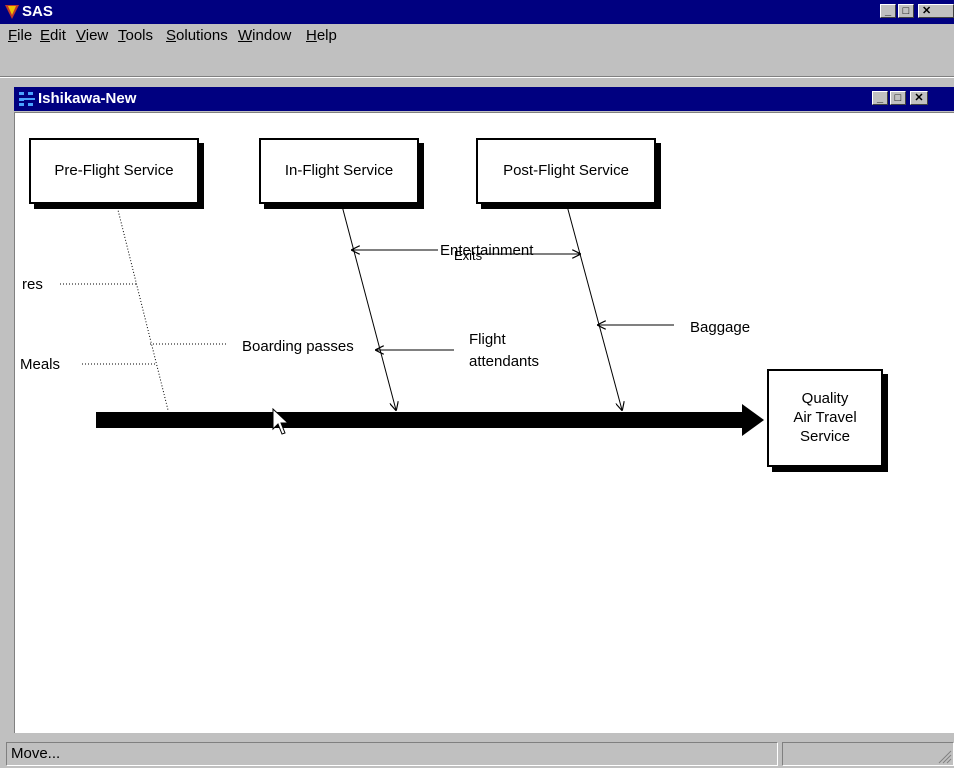  I want to click on mouse-pointer-icon, so click(281, 421).